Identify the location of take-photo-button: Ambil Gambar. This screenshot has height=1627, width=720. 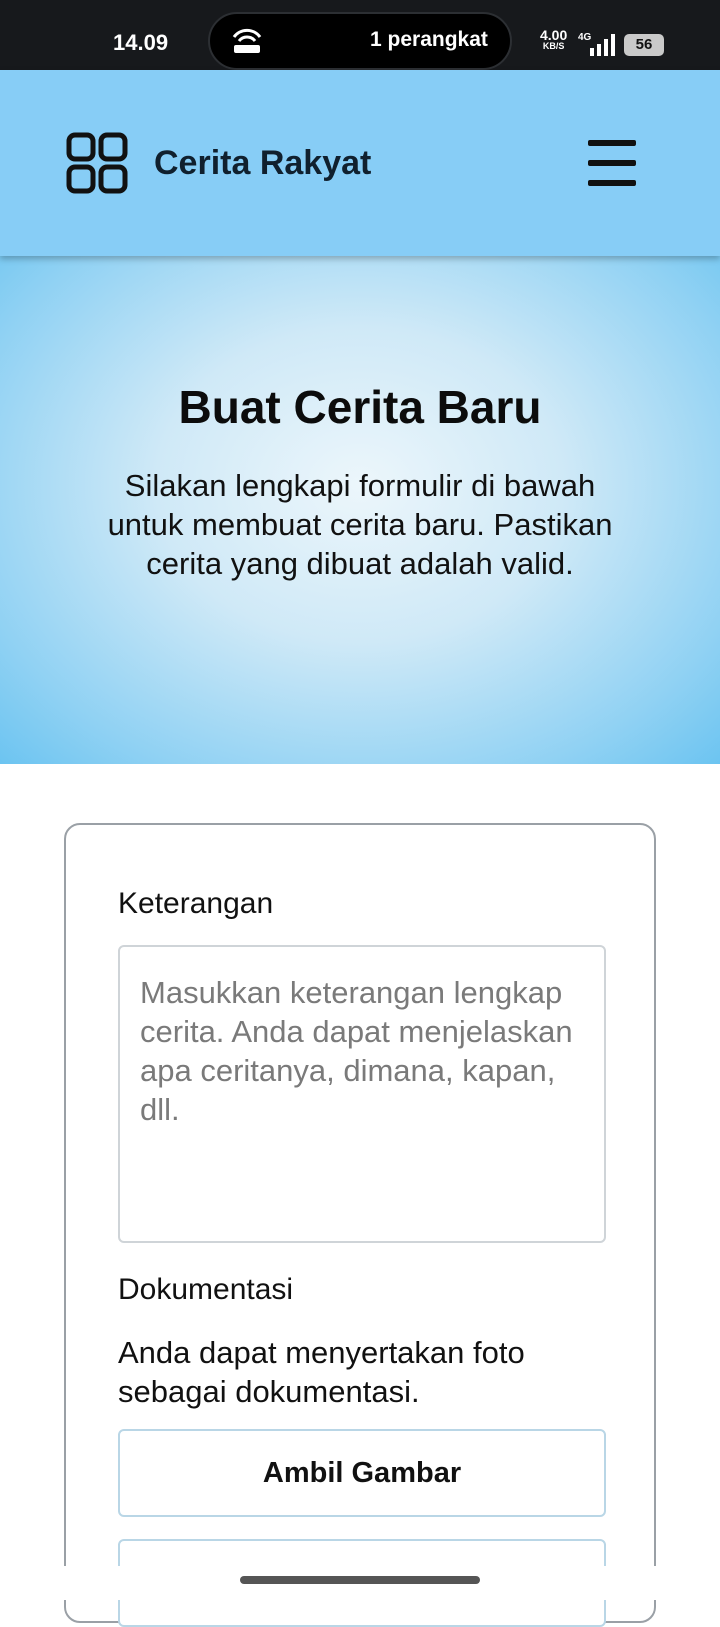
(362, 1473).